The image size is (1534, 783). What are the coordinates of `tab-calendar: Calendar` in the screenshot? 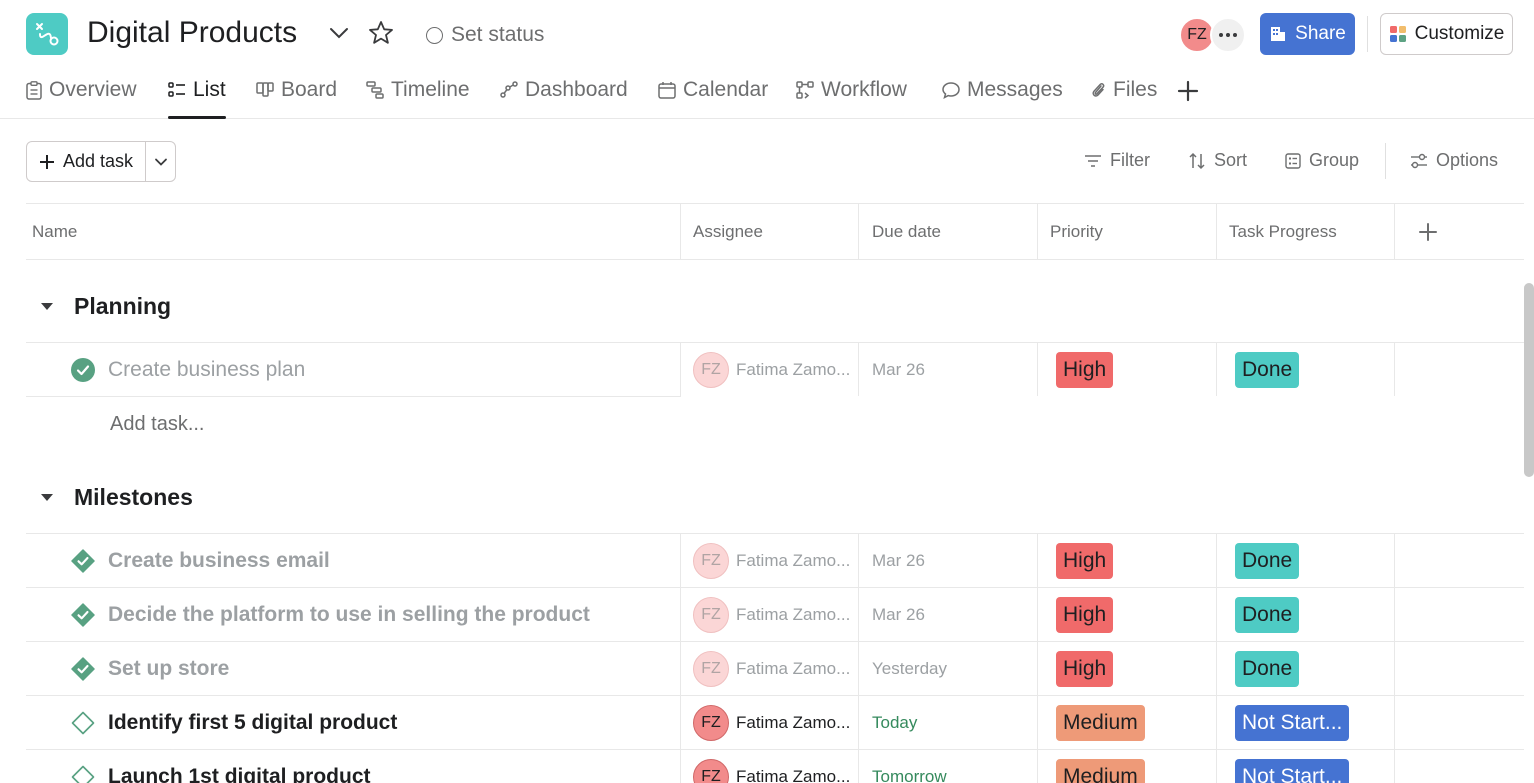 It's located at (713, 98).